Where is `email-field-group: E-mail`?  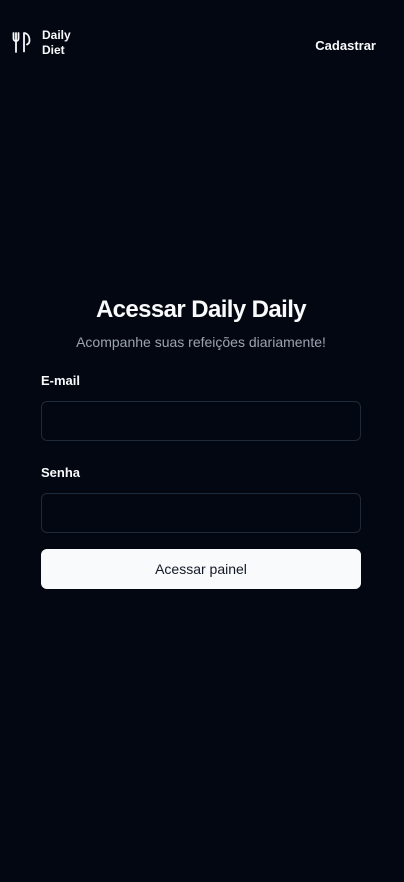 email-field-group: E-mail is located at coordinates (201, 407).